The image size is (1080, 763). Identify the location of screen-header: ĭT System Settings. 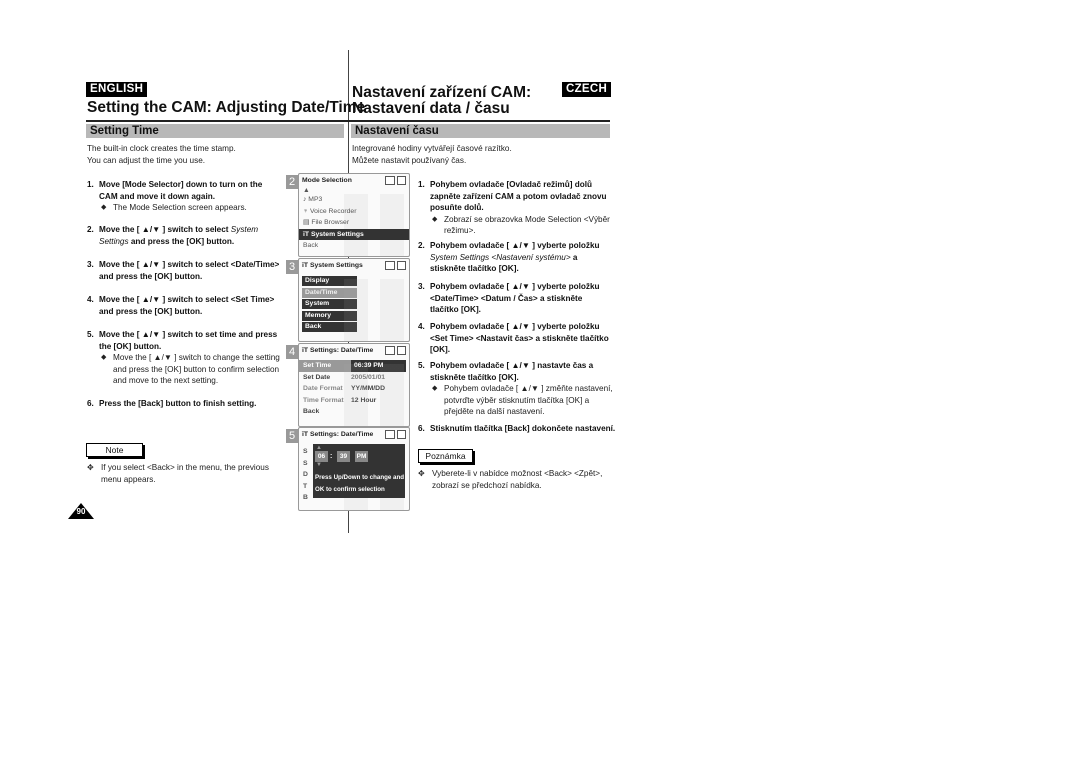
(354, 265).